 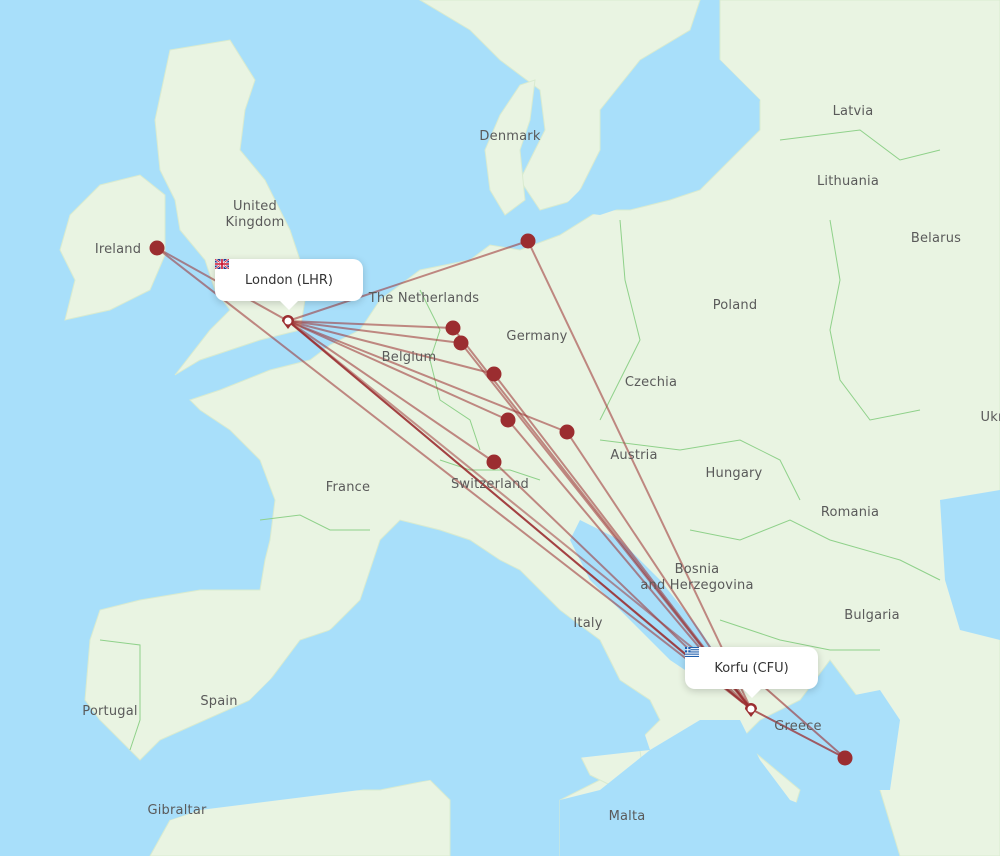 What do you see at coordinates (219, 701) in the screenshot?
I see `country-label-spain: Spain` at bounding box center [219, 701].